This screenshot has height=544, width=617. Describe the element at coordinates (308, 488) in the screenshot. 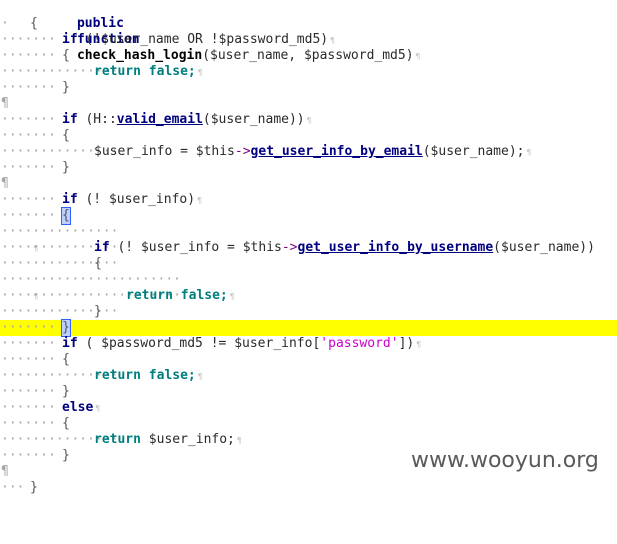

I see `code-line-31: ··· }` at that location.